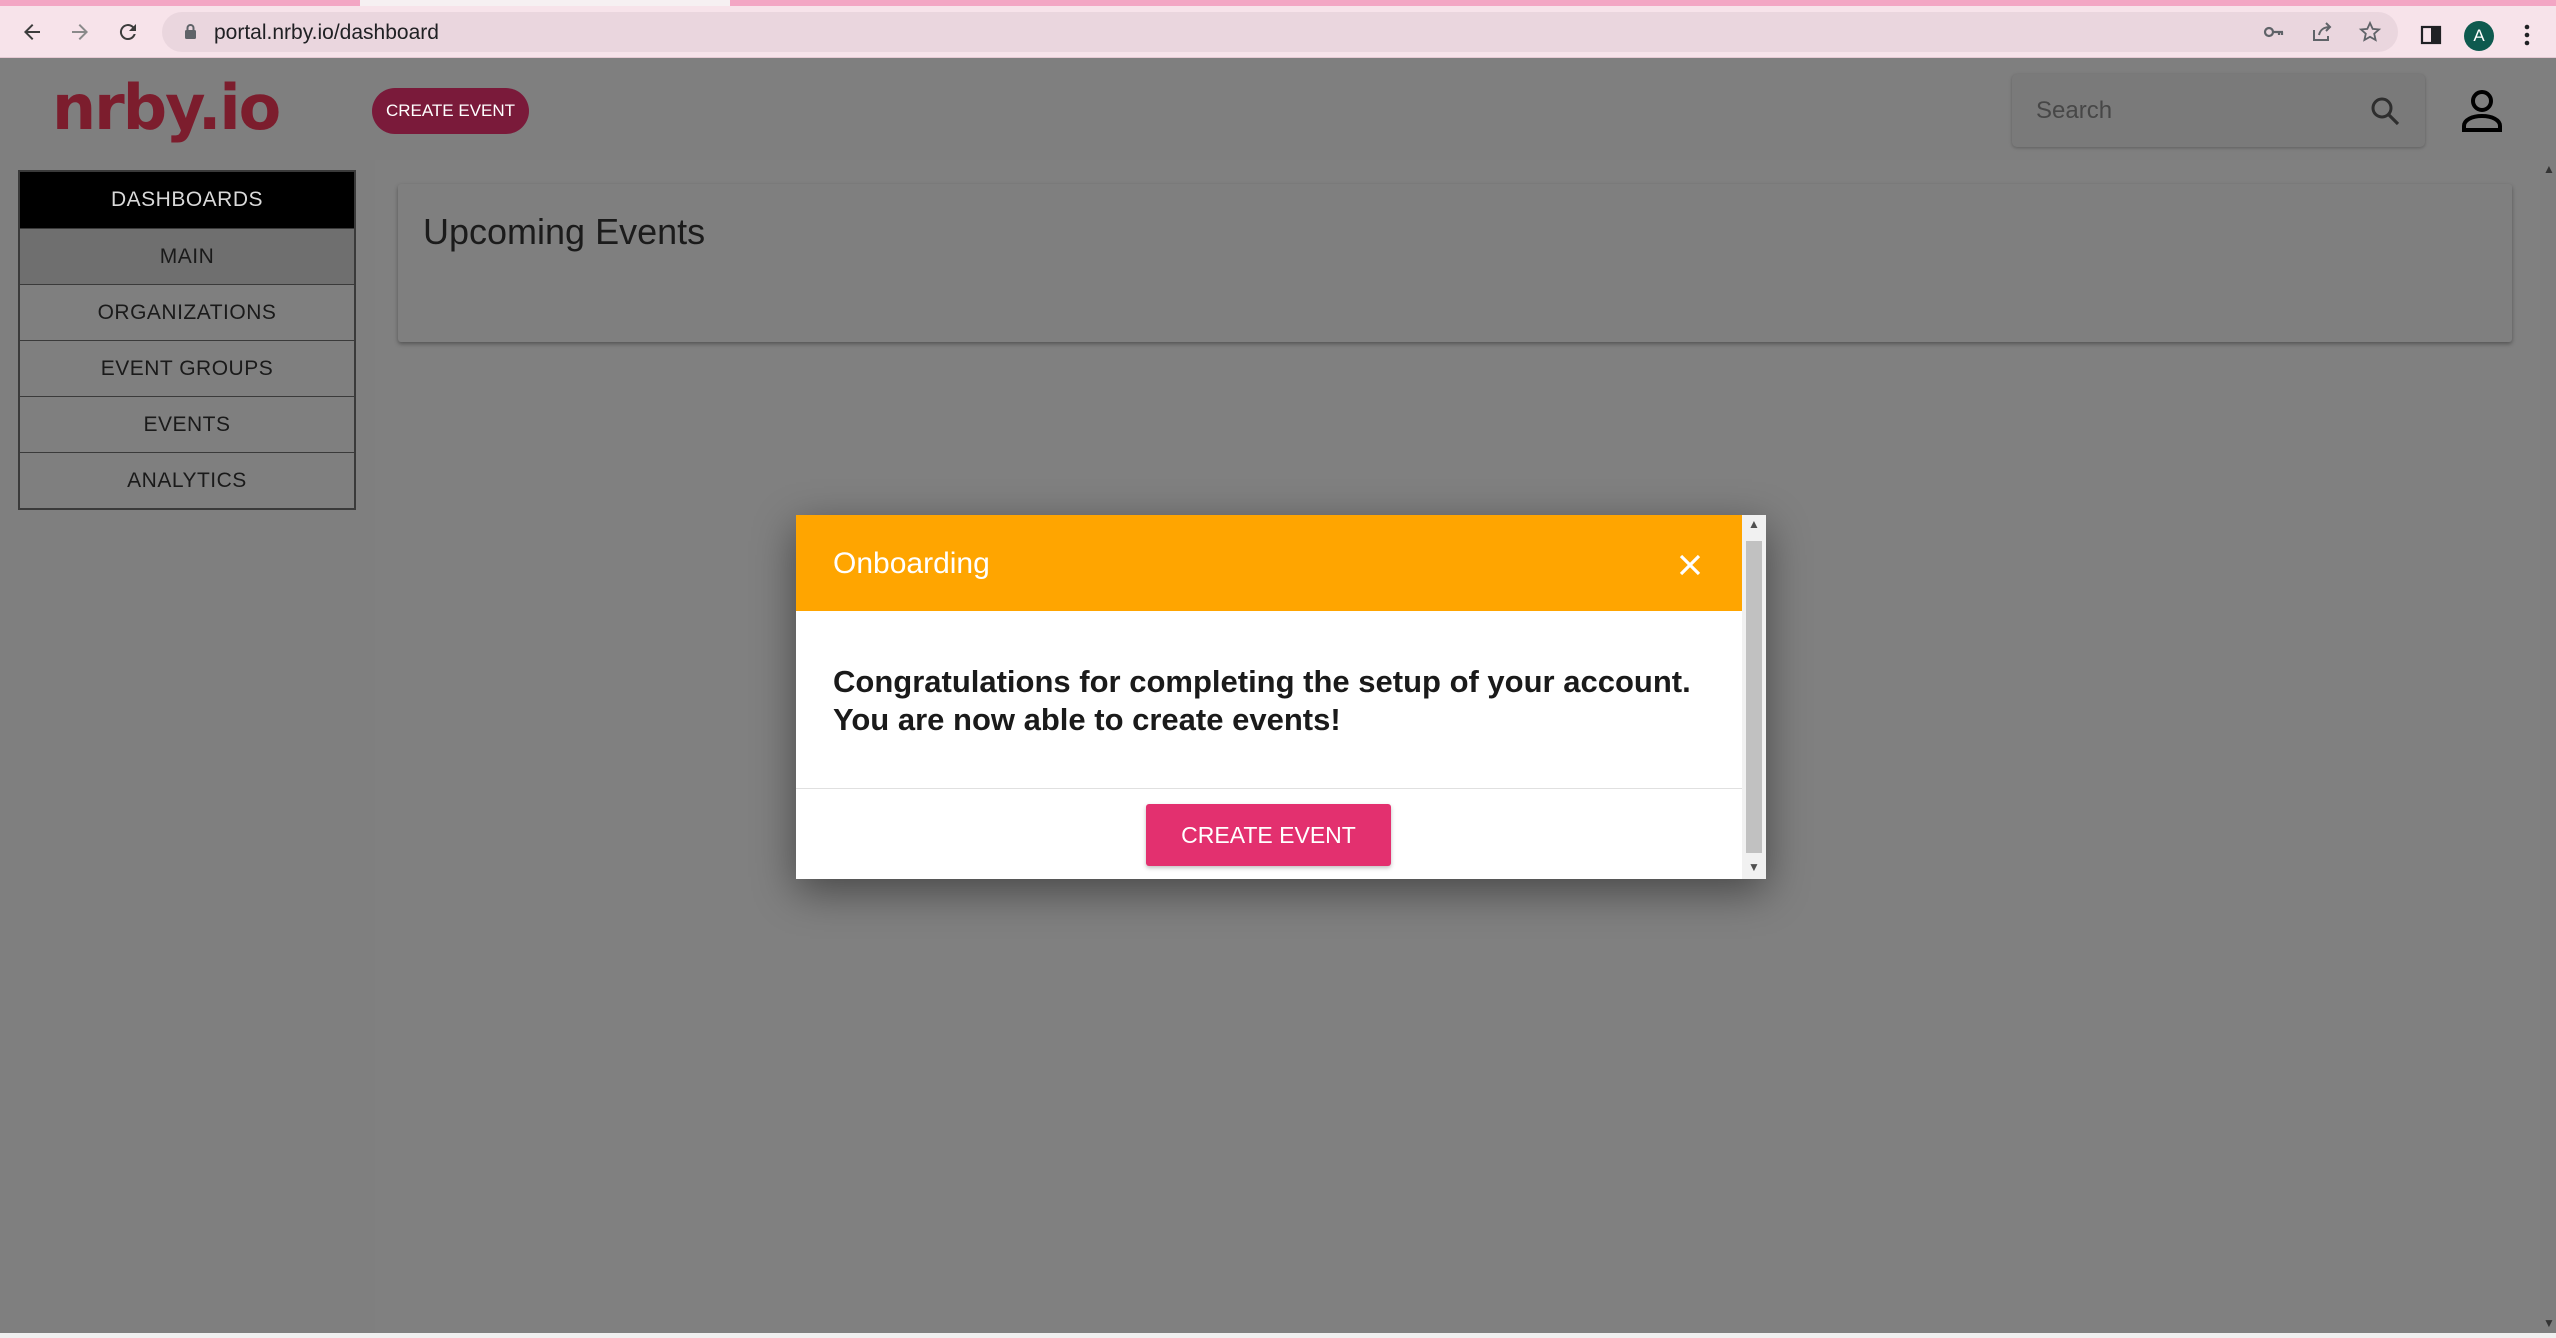  What do you see at coordinates (2479, 36) in the screenshot?
I see `profile-avatar: A` at bounding box center [2479, 36].